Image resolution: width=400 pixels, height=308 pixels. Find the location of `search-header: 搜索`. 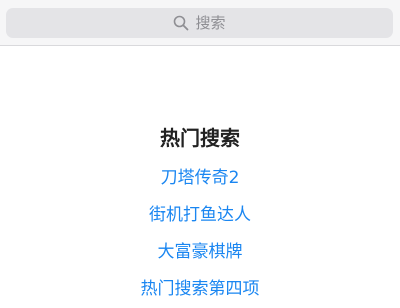

search-header: 搜索 is located at coordinates (200, 23).